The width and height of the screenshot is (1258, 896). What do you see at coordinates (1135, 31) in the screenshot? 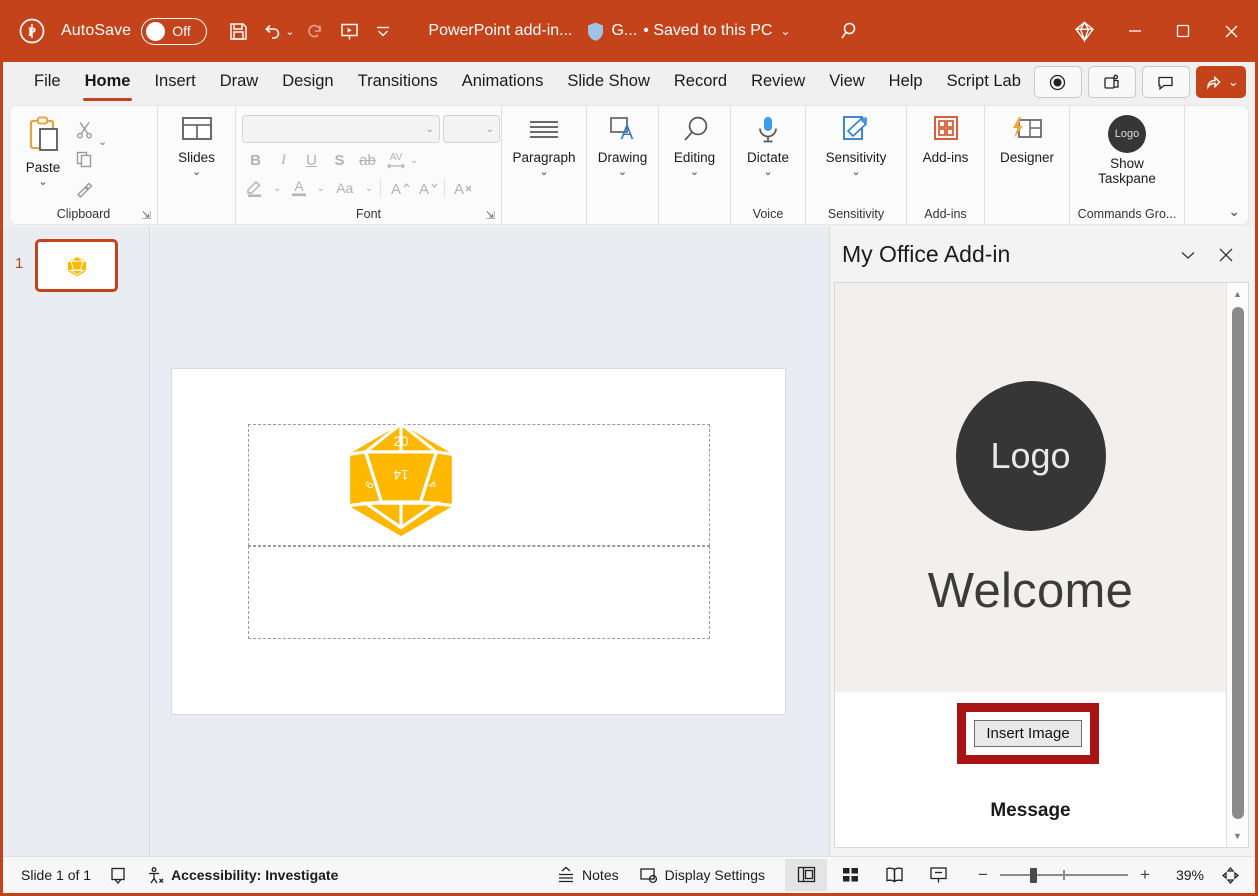
I see `minimize-icon` at bounding box center [1135, 31].